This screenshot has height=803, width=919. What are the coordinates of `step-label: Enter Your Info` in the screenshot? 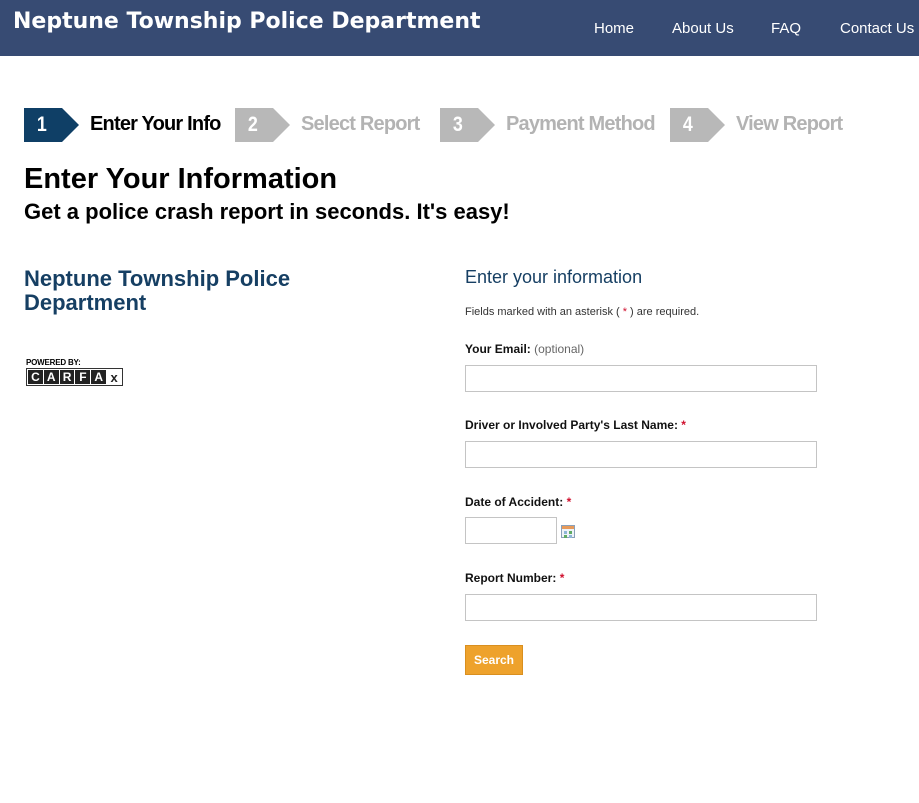 It's located at (155, 124).